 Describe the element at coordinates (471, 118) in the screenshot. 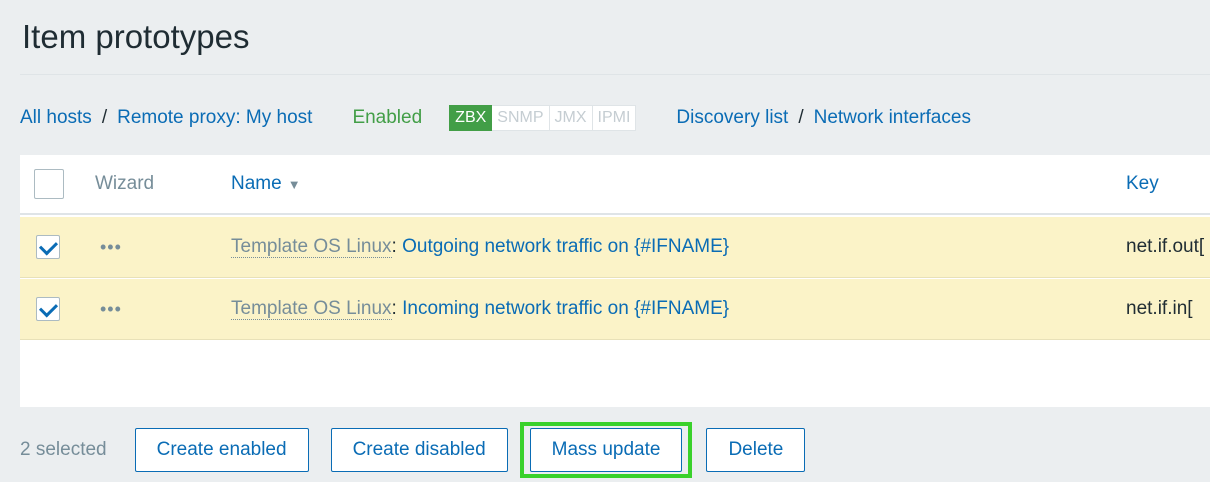

I see `interface-zbx-badge: ZBX` at that location.